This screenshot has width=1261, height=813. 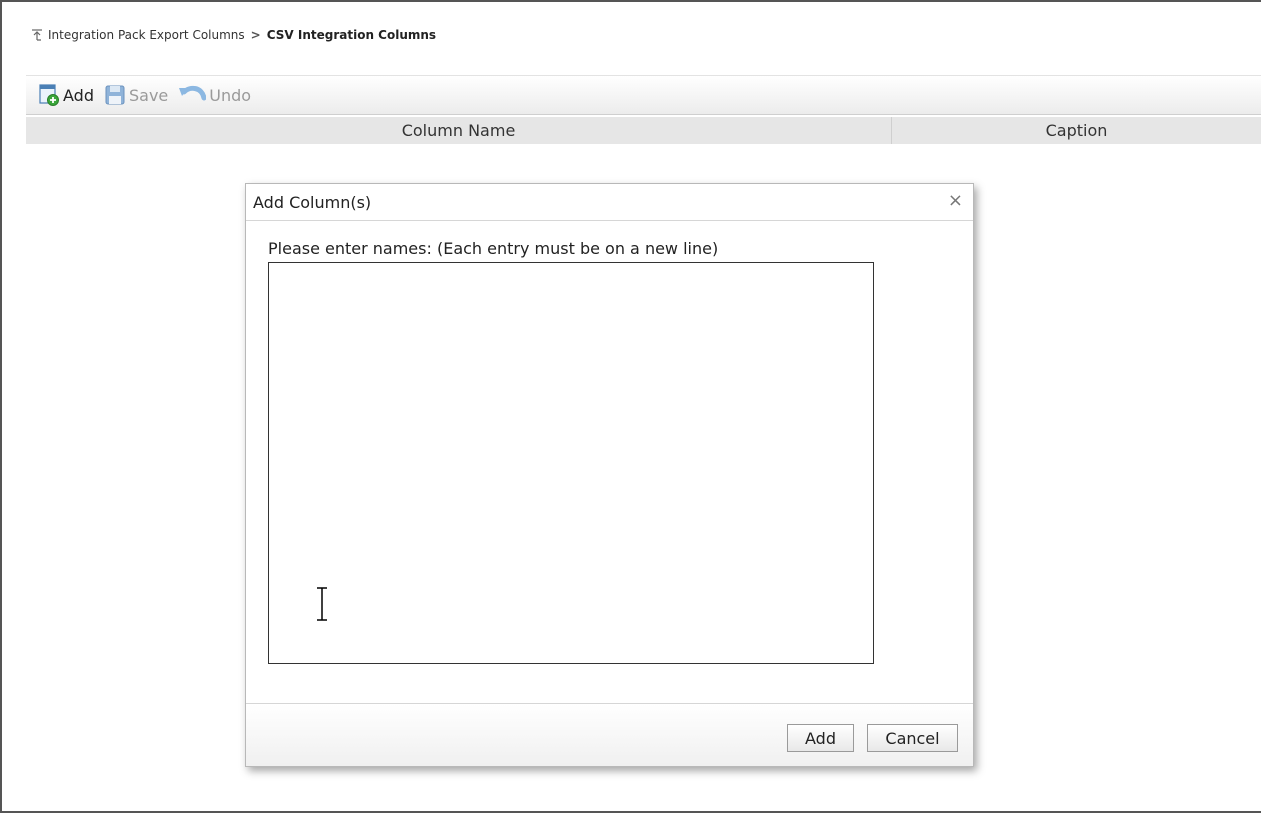 I want to click on save-button: Save, so click(x=136, y=95).